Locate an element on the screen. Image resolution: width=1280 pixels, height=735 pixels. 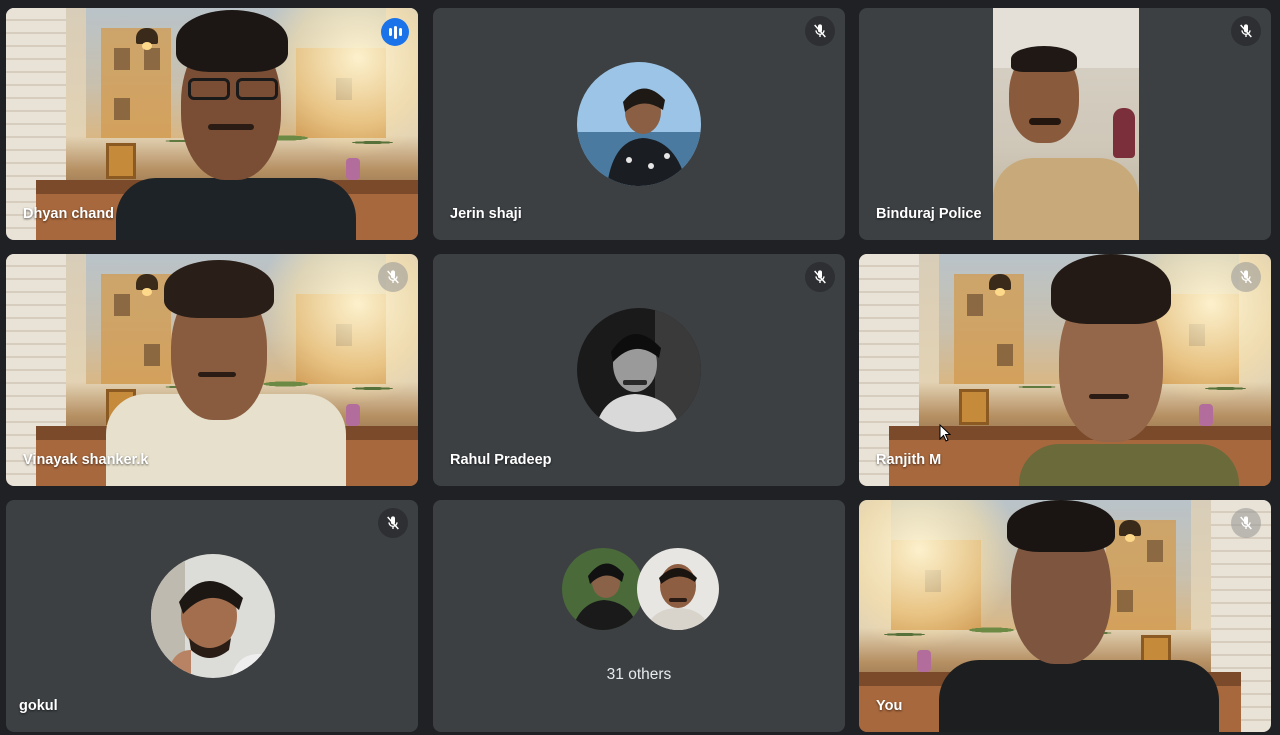
participant-name: Ranjith M is located at coordinates (909, 460).